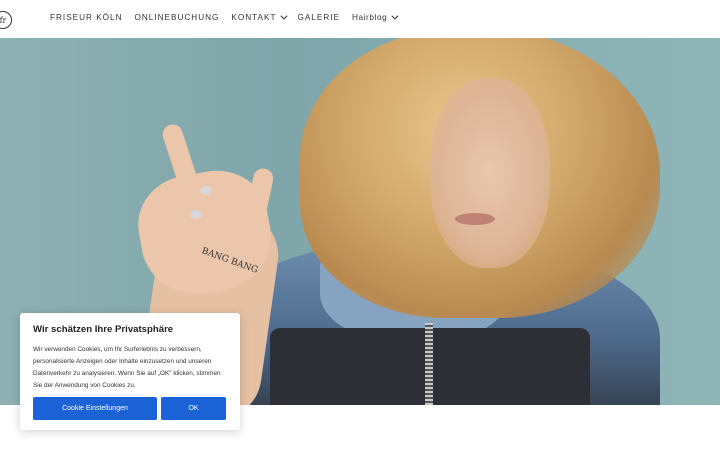 This screenshot has width=720, height=450. I want to click on nav-item-onlinebuchung: ONLINEBUCHUNG, so click(177, 17).